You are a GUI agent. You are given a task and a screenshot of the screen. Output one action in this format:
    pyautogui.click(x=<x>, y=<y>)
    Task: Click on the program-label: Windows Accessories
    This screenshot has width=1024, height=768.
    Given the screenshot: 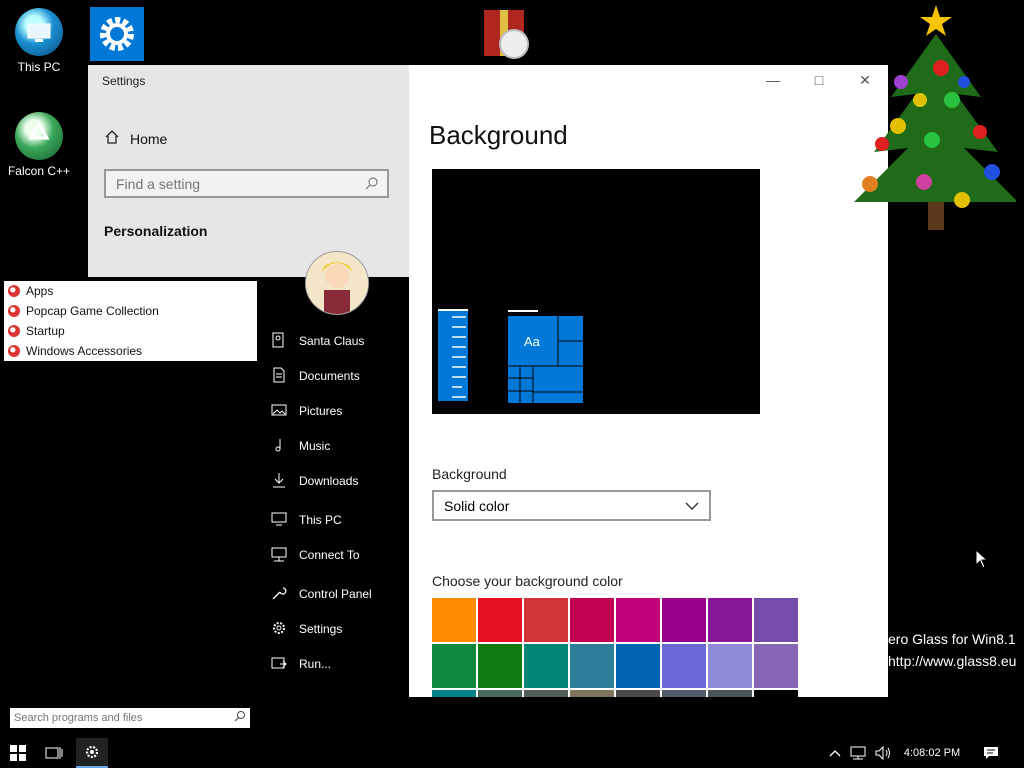 What is the action you would take?
    pyautogui.click(x=84, y=351)
    